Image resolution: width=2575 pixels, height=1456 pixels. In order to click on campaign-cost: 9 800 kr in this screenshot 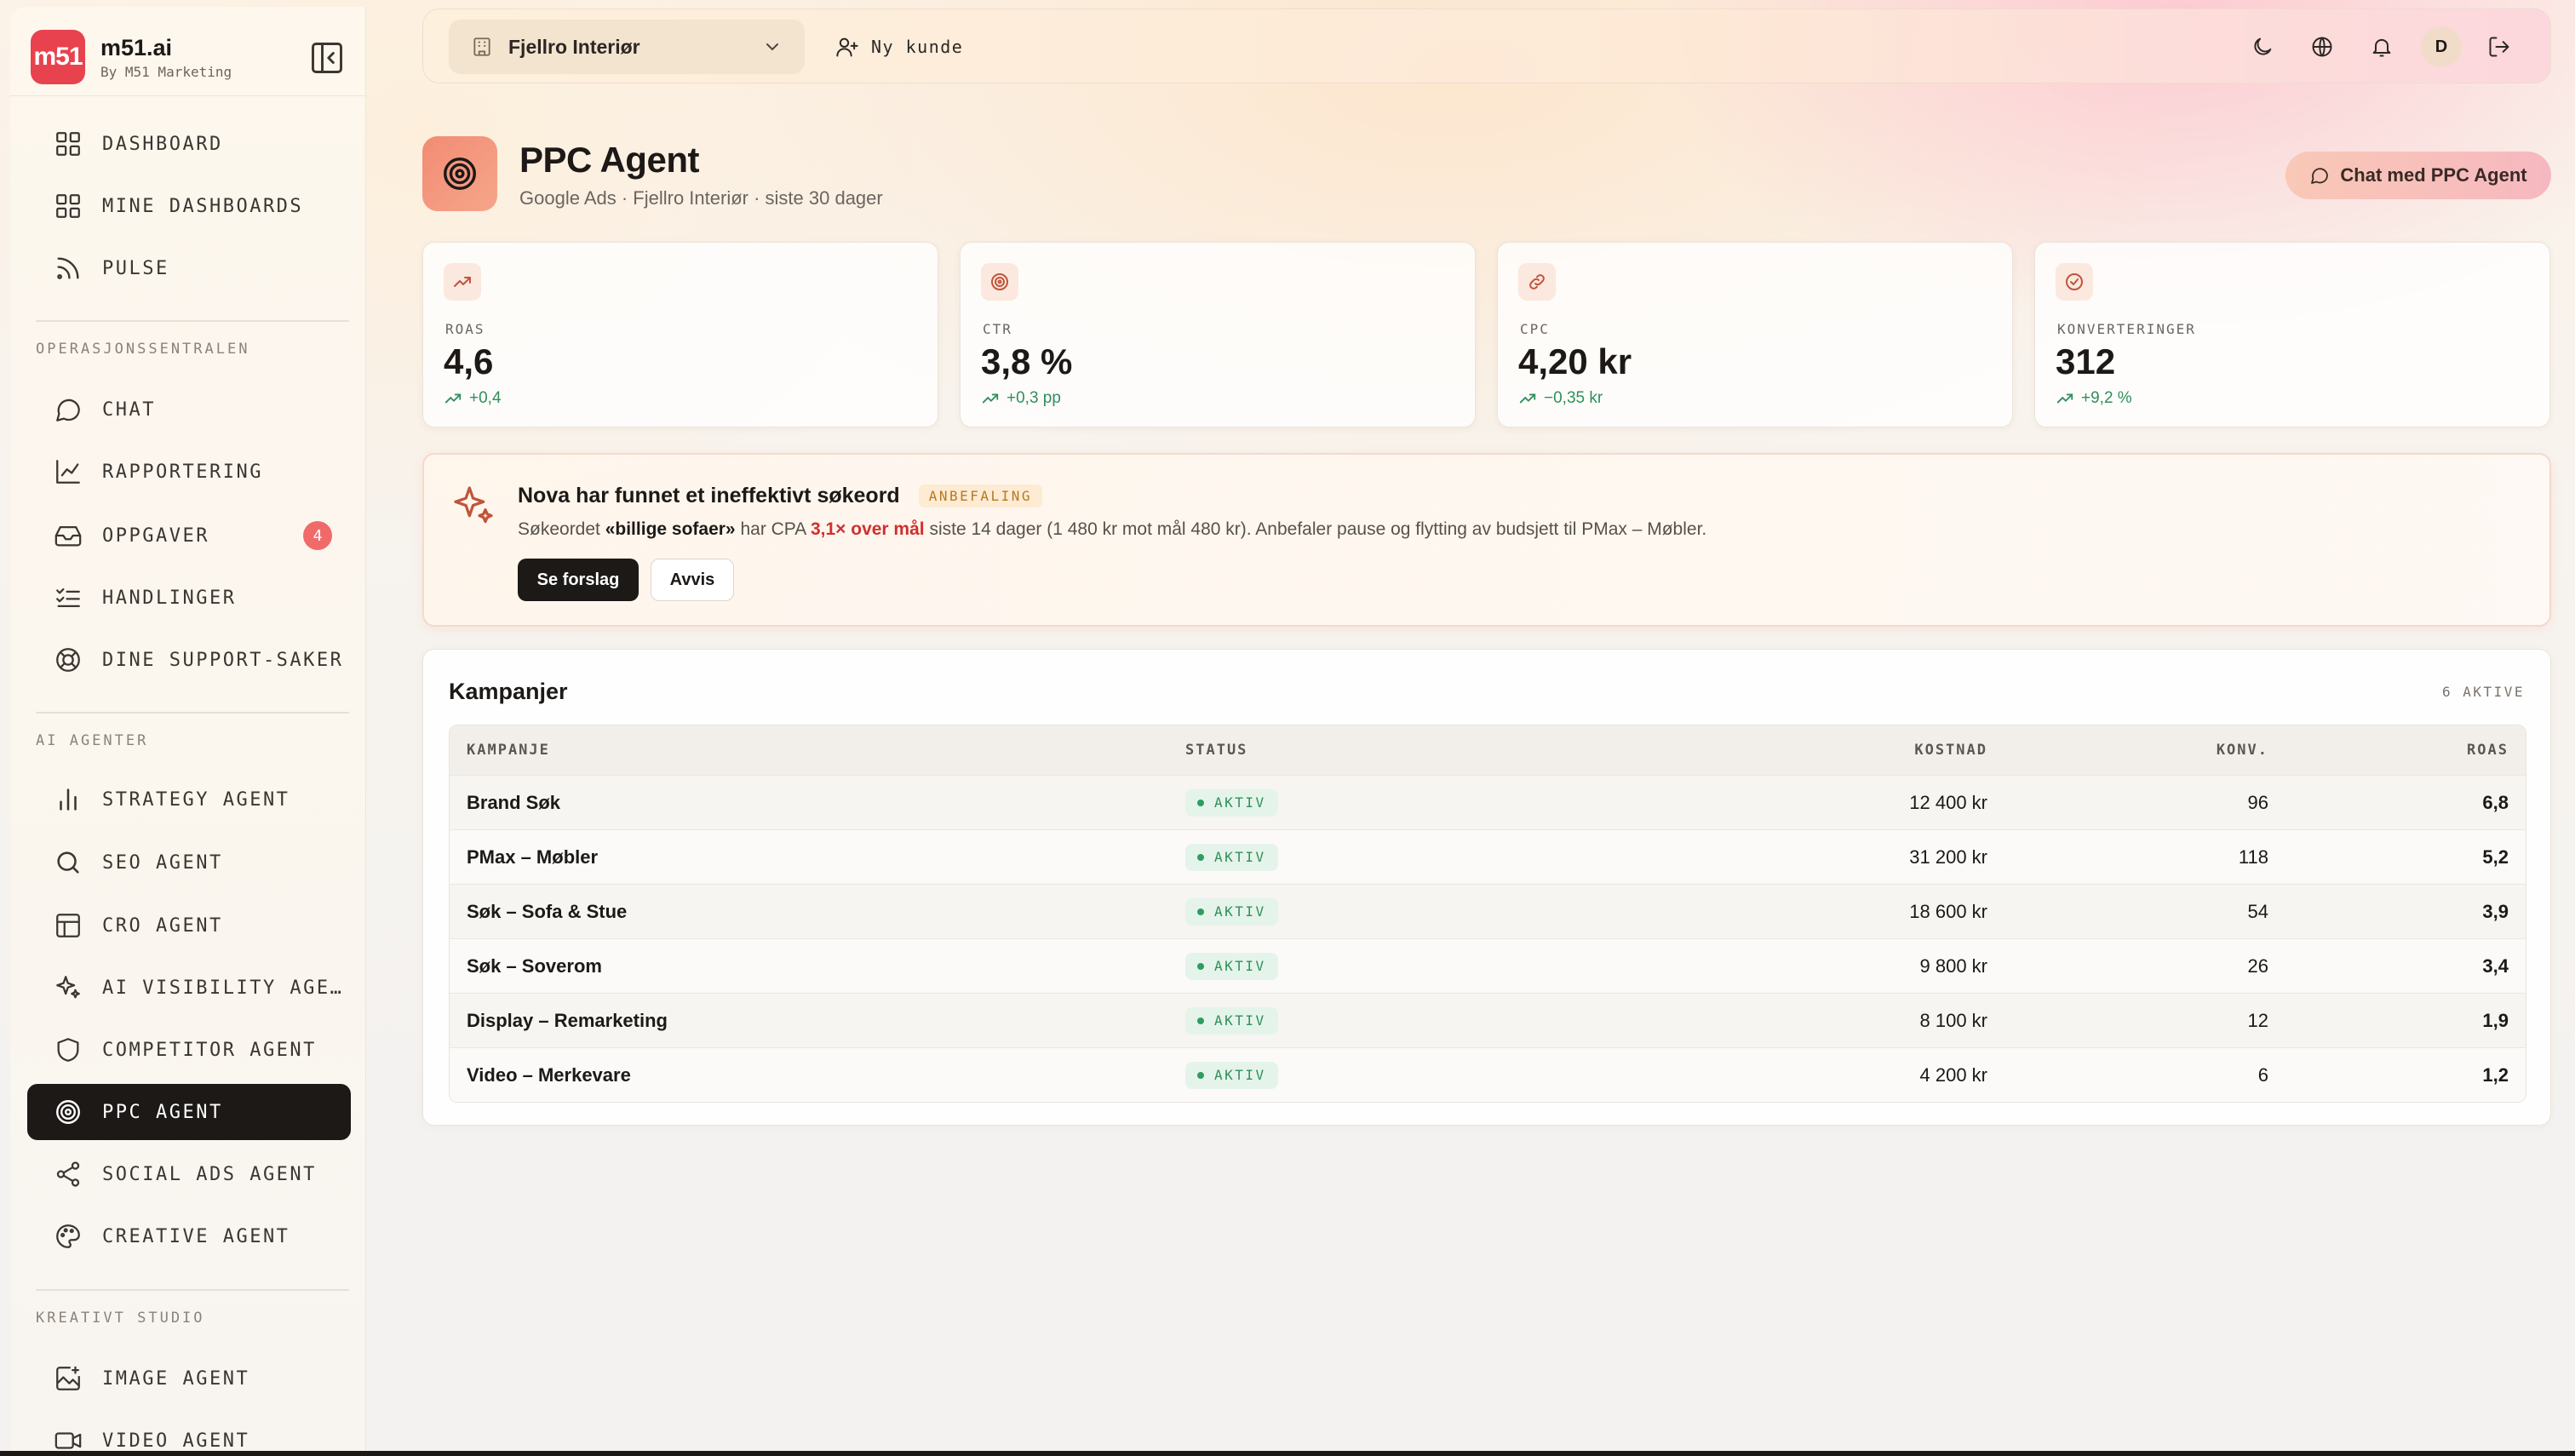, I will do `click(1953, 966)`.